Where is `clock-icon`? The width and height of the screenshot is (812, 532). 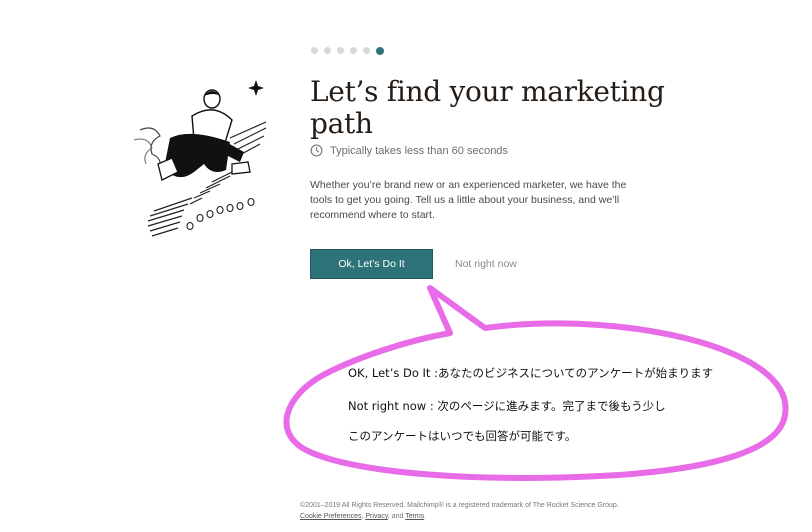
clock-icon is located at coordinates (316, 150).